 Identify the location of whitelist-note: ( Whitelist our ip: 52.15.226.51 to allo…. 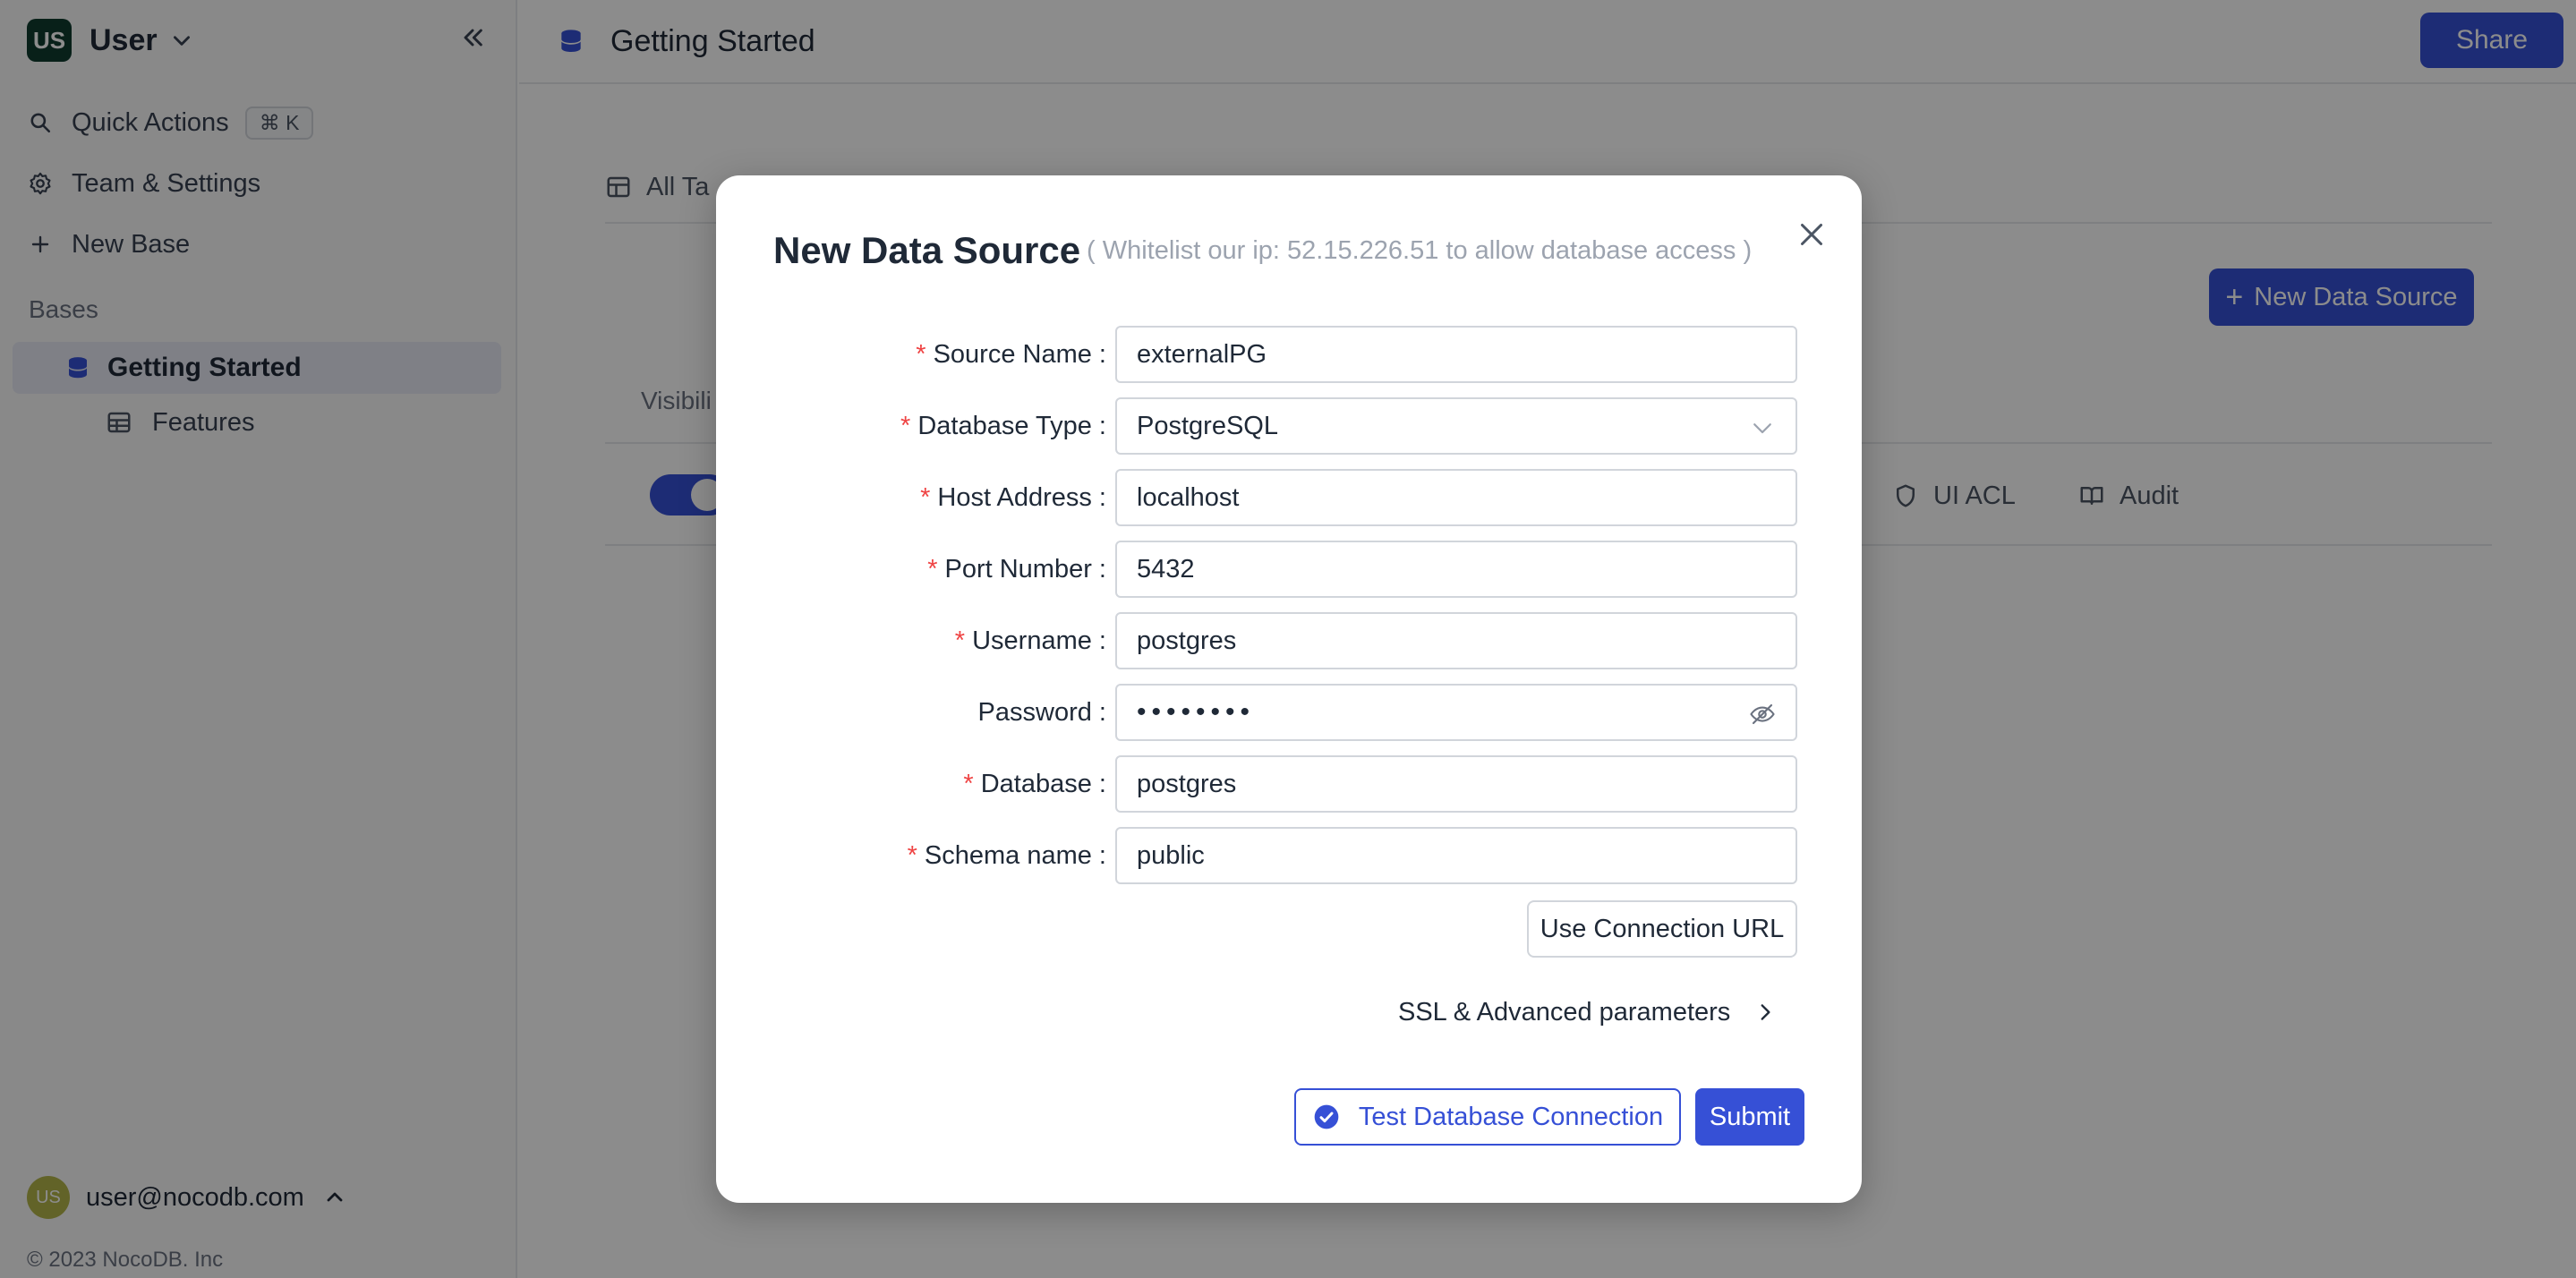
(1420, 250).